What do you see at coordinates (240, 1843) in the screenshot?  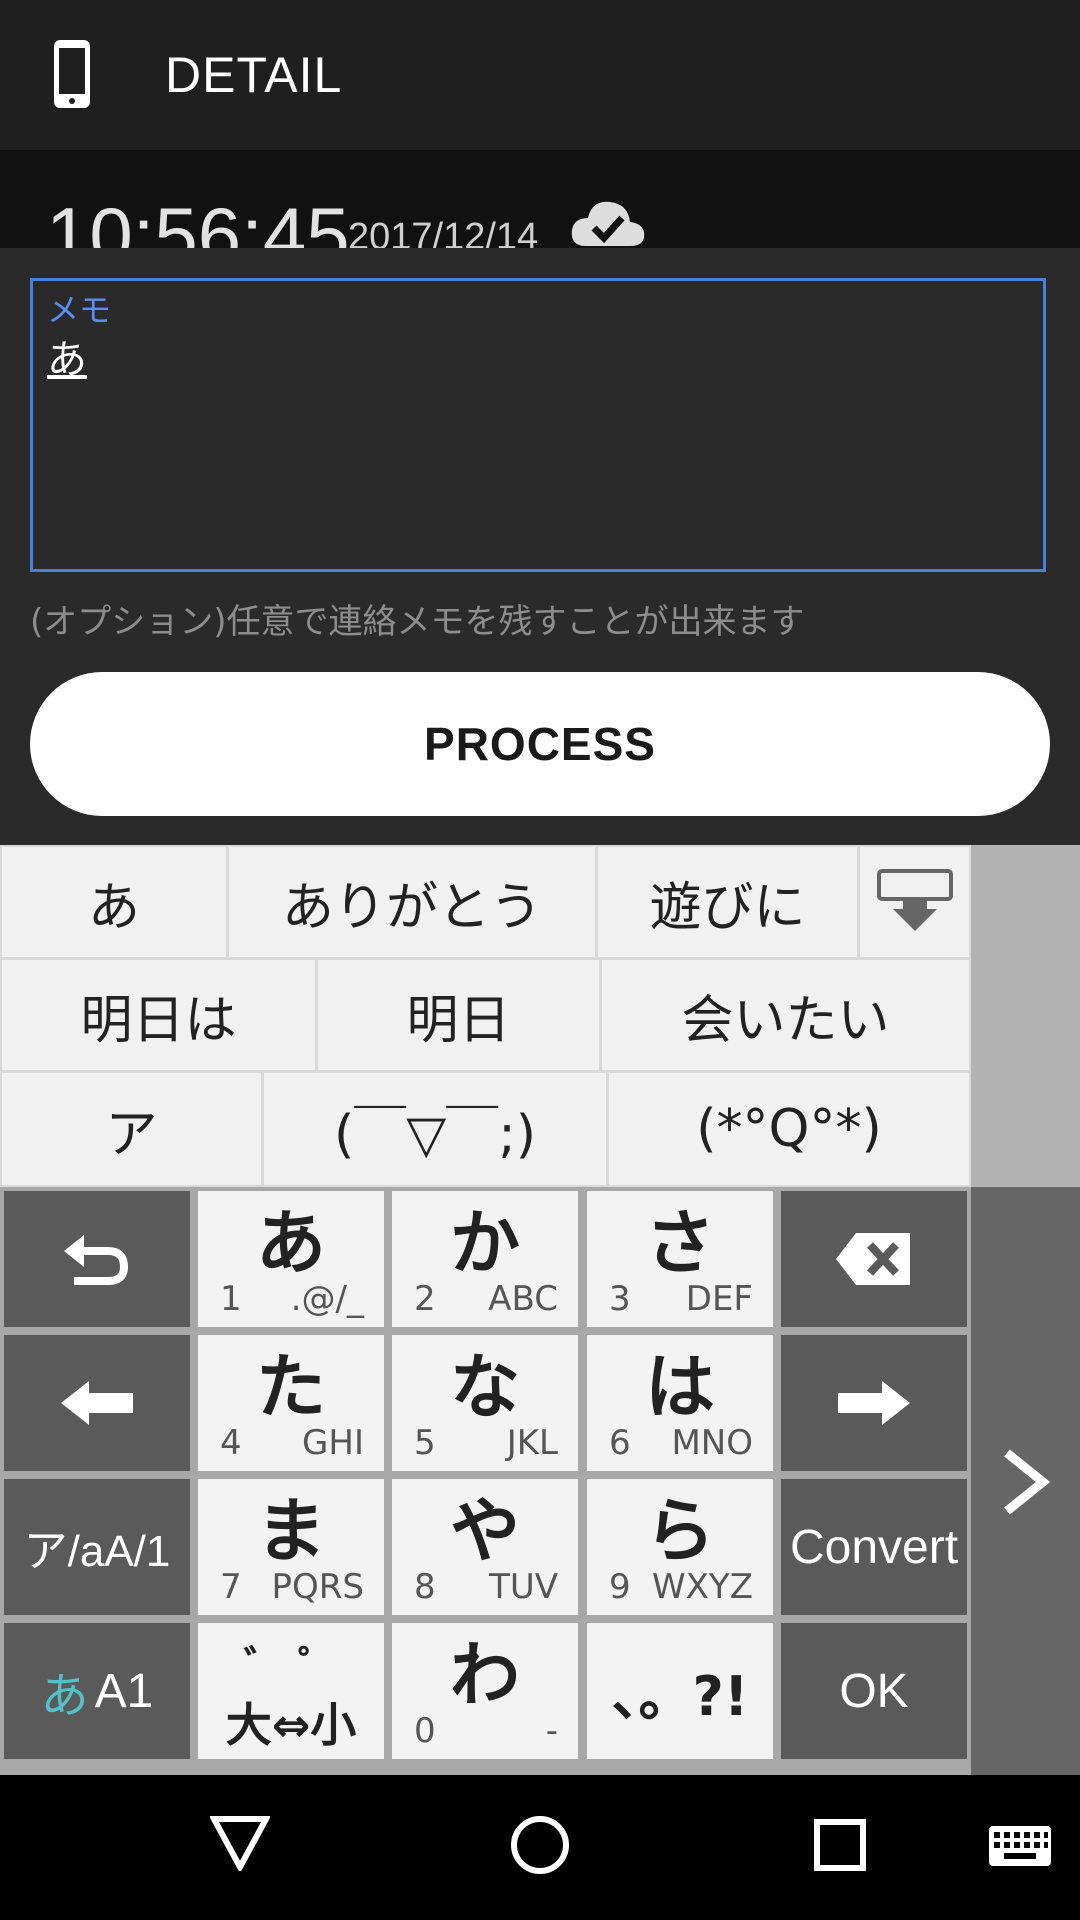 I see `back-icon` at bounding box center [240, 1843].